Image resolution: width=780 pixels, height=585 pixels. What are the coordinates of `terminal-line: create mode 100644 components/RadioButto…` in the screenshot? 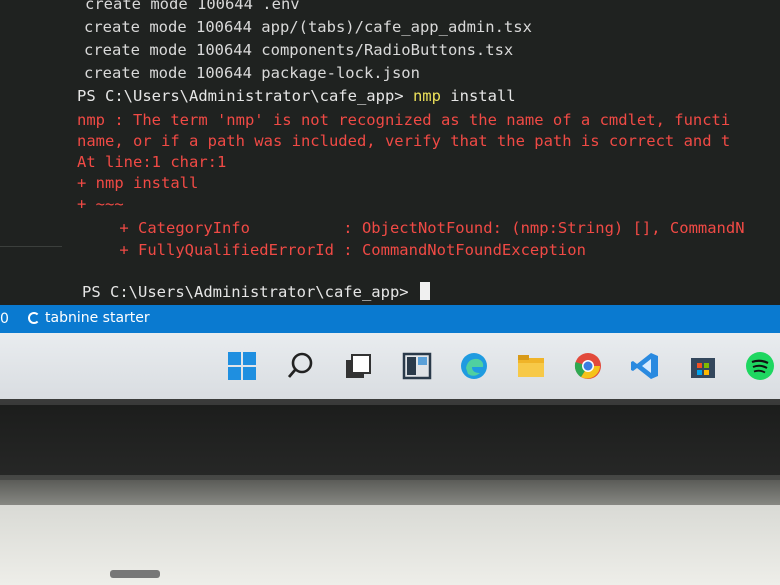 It's located at (299, 50).